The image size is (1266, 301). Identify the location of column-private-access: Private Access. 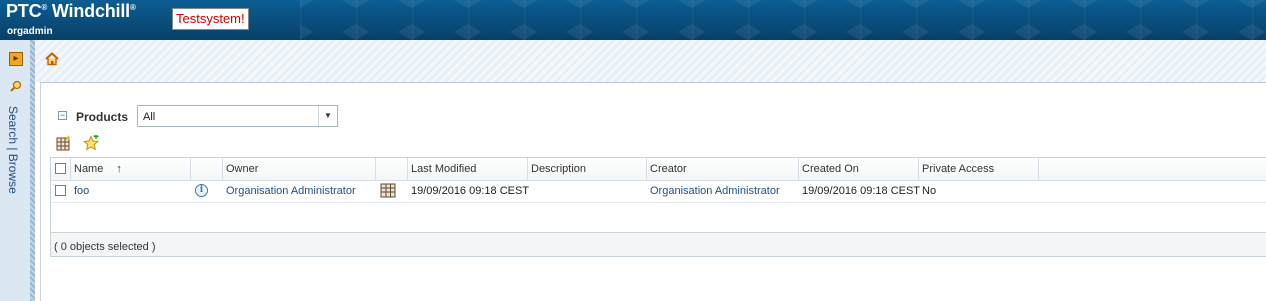
(979, 169).